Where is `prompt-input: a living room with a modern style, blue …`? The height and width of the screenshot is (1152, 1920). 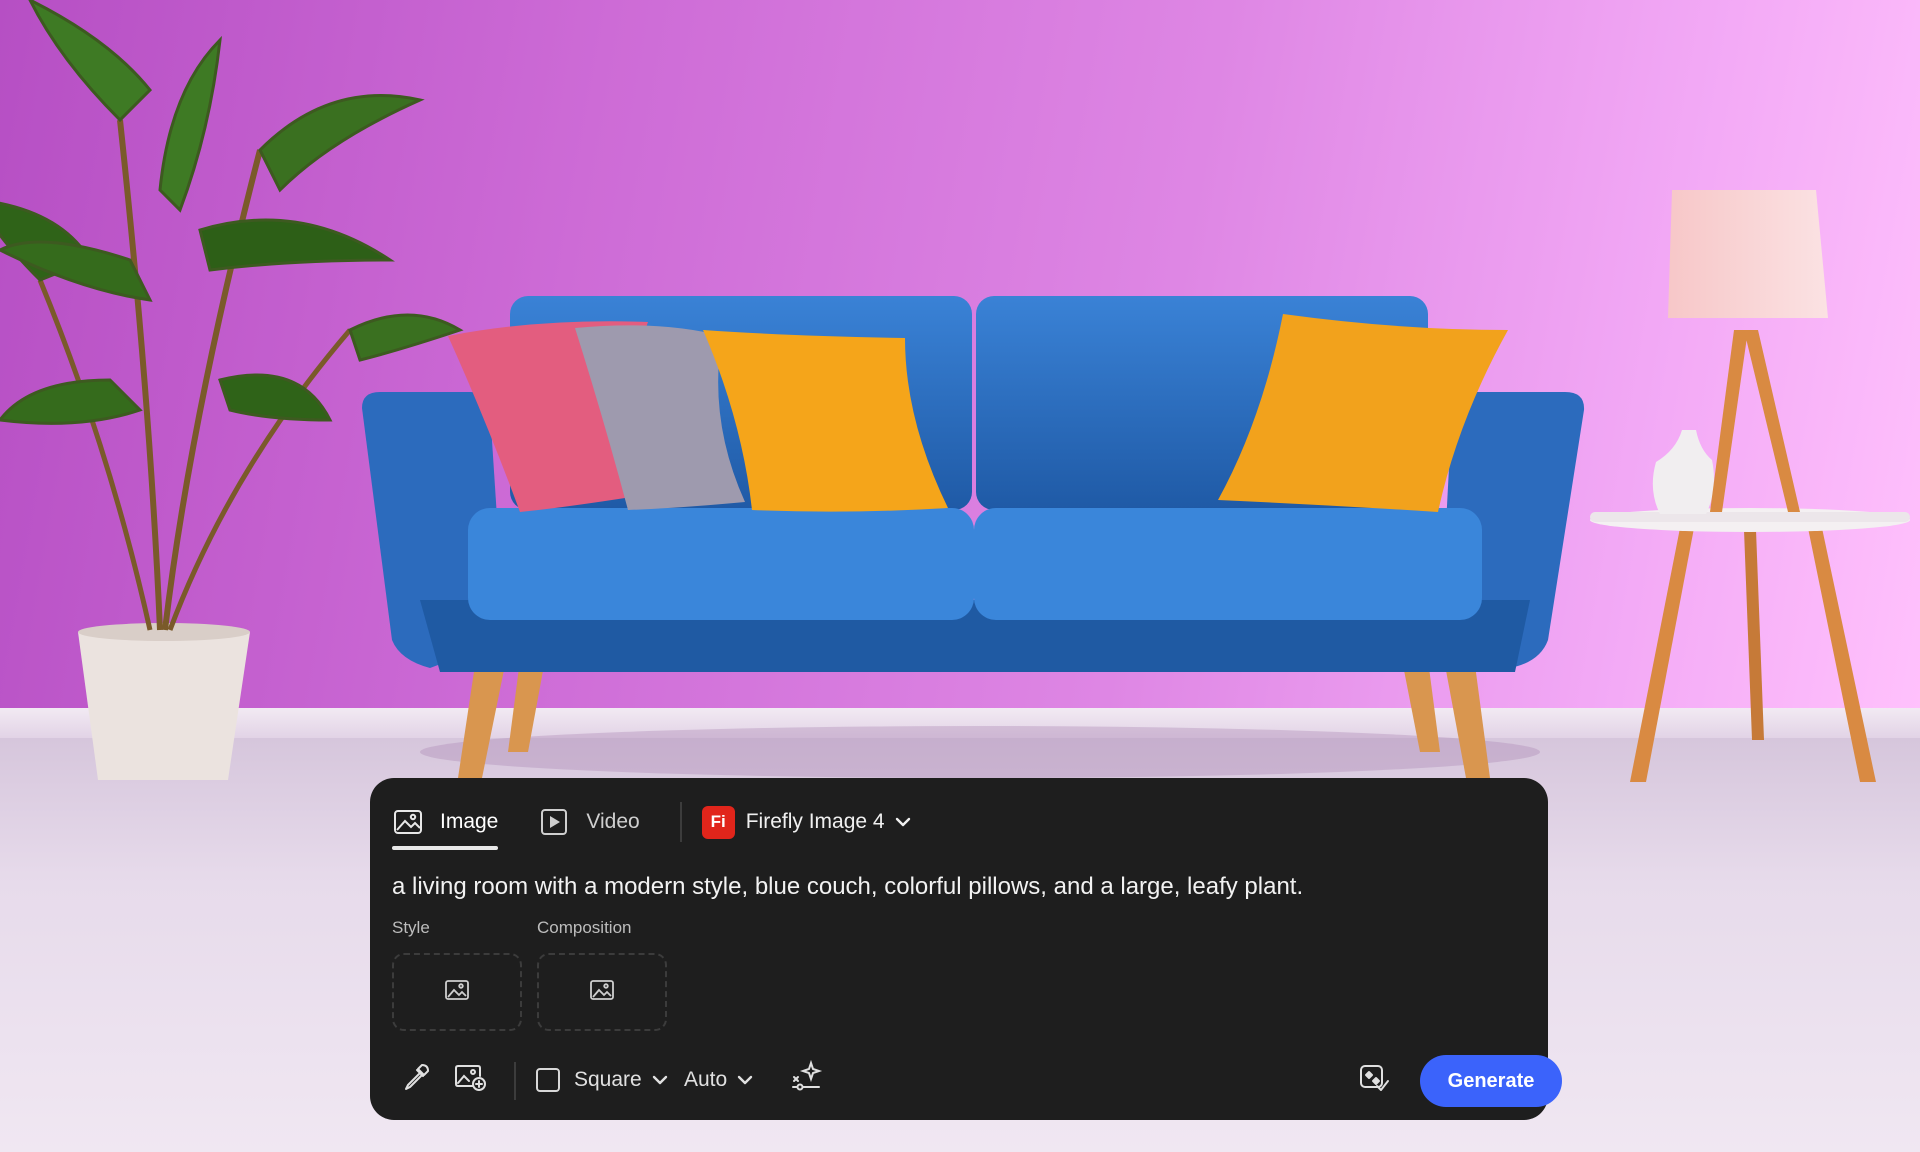 prompt-input: a living room with a modern style, blue … is located at coordinates (952, 887).